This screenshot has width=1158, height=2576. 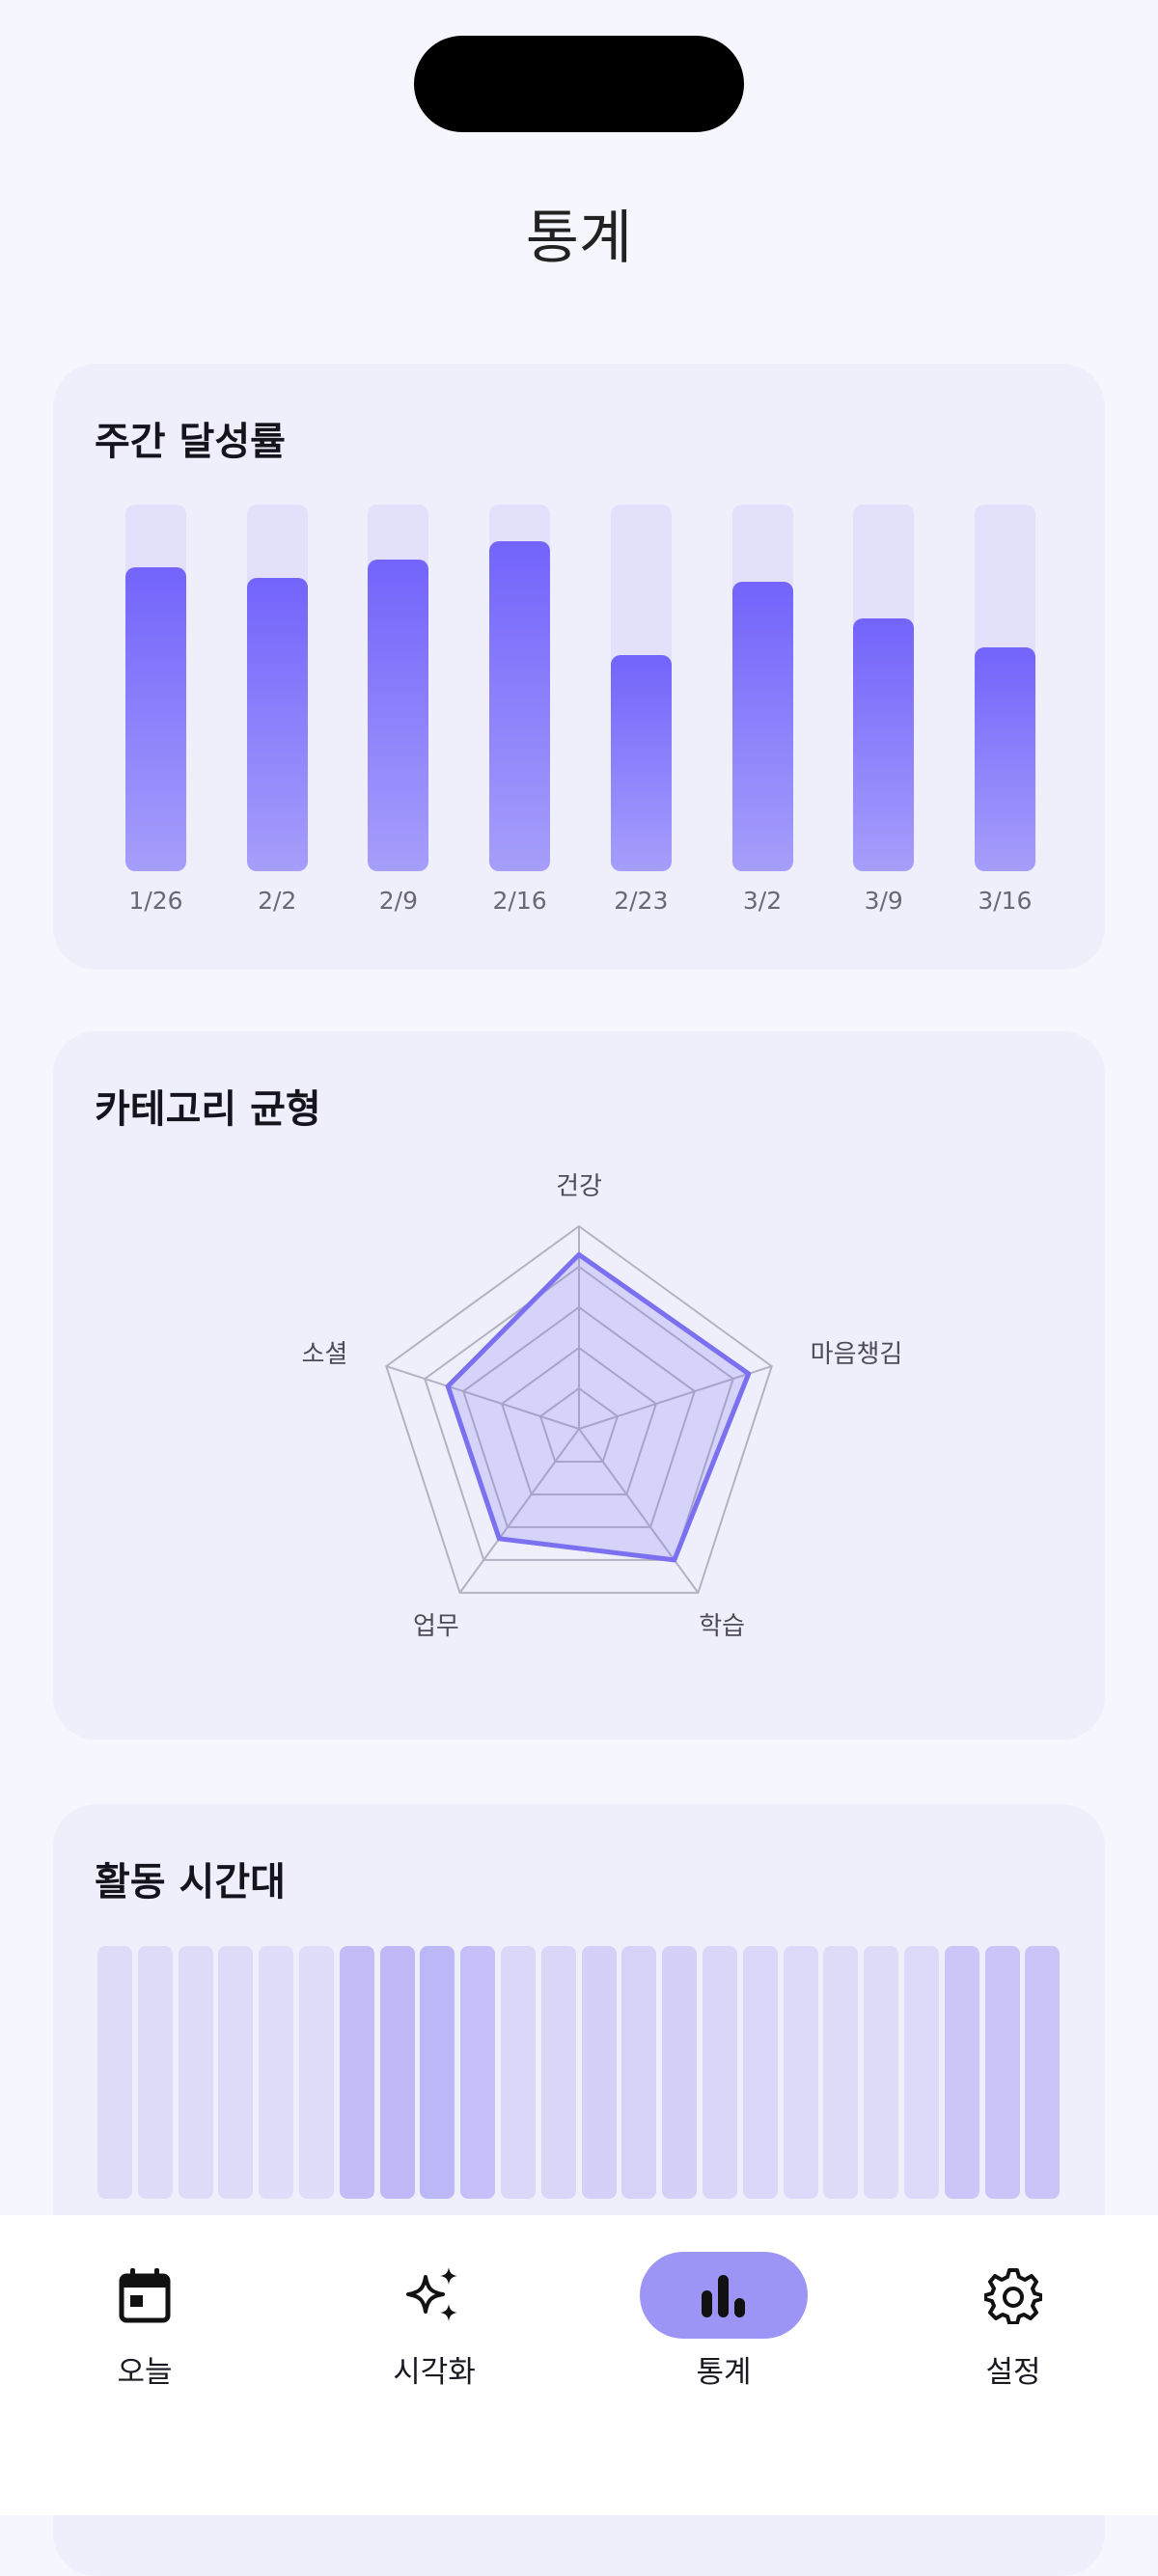 I want to click on camera-notch, so click(x=579, y=84).